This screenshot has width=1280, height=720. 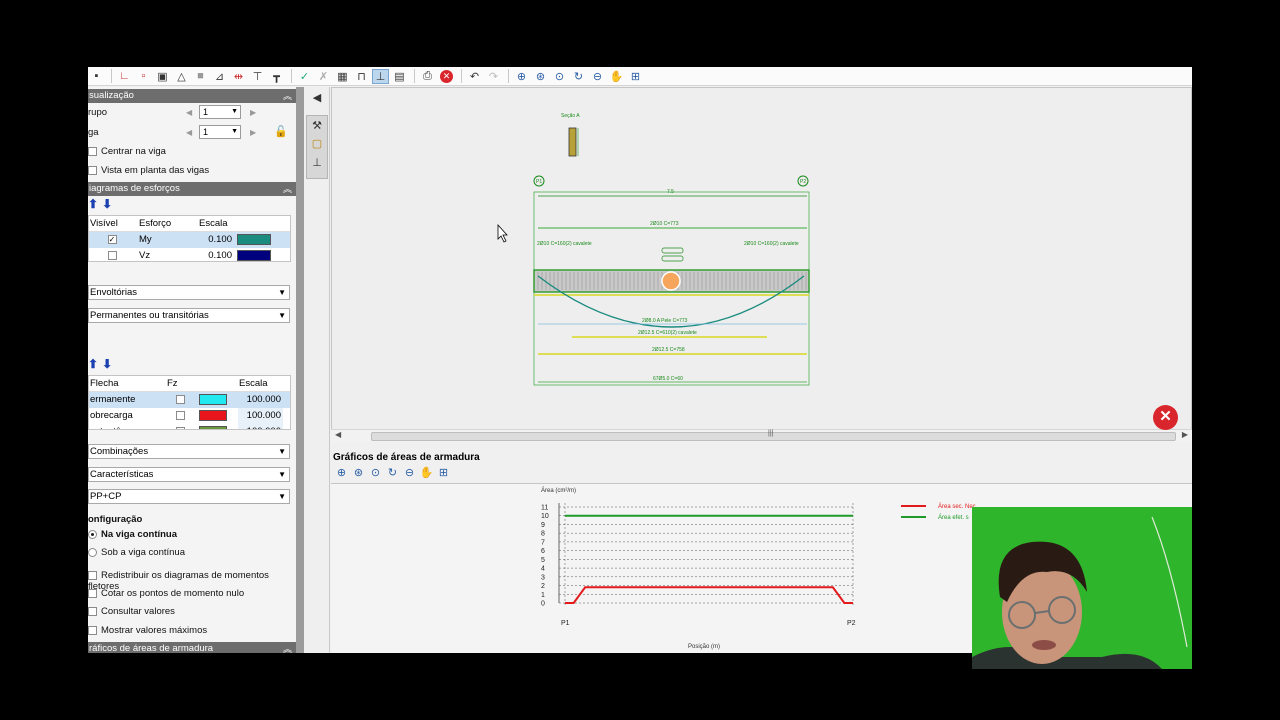 I want to click on save-icon: ▪, so click(x=96, y=76).